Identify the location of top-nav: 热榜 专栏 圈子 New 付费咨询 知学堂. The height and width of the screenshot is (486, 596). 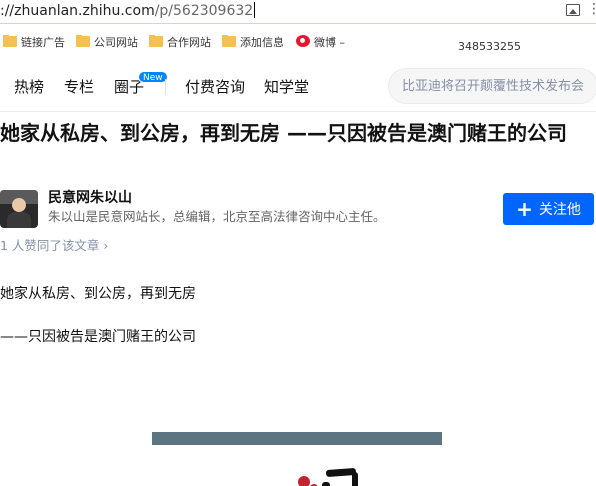
(298, 87).